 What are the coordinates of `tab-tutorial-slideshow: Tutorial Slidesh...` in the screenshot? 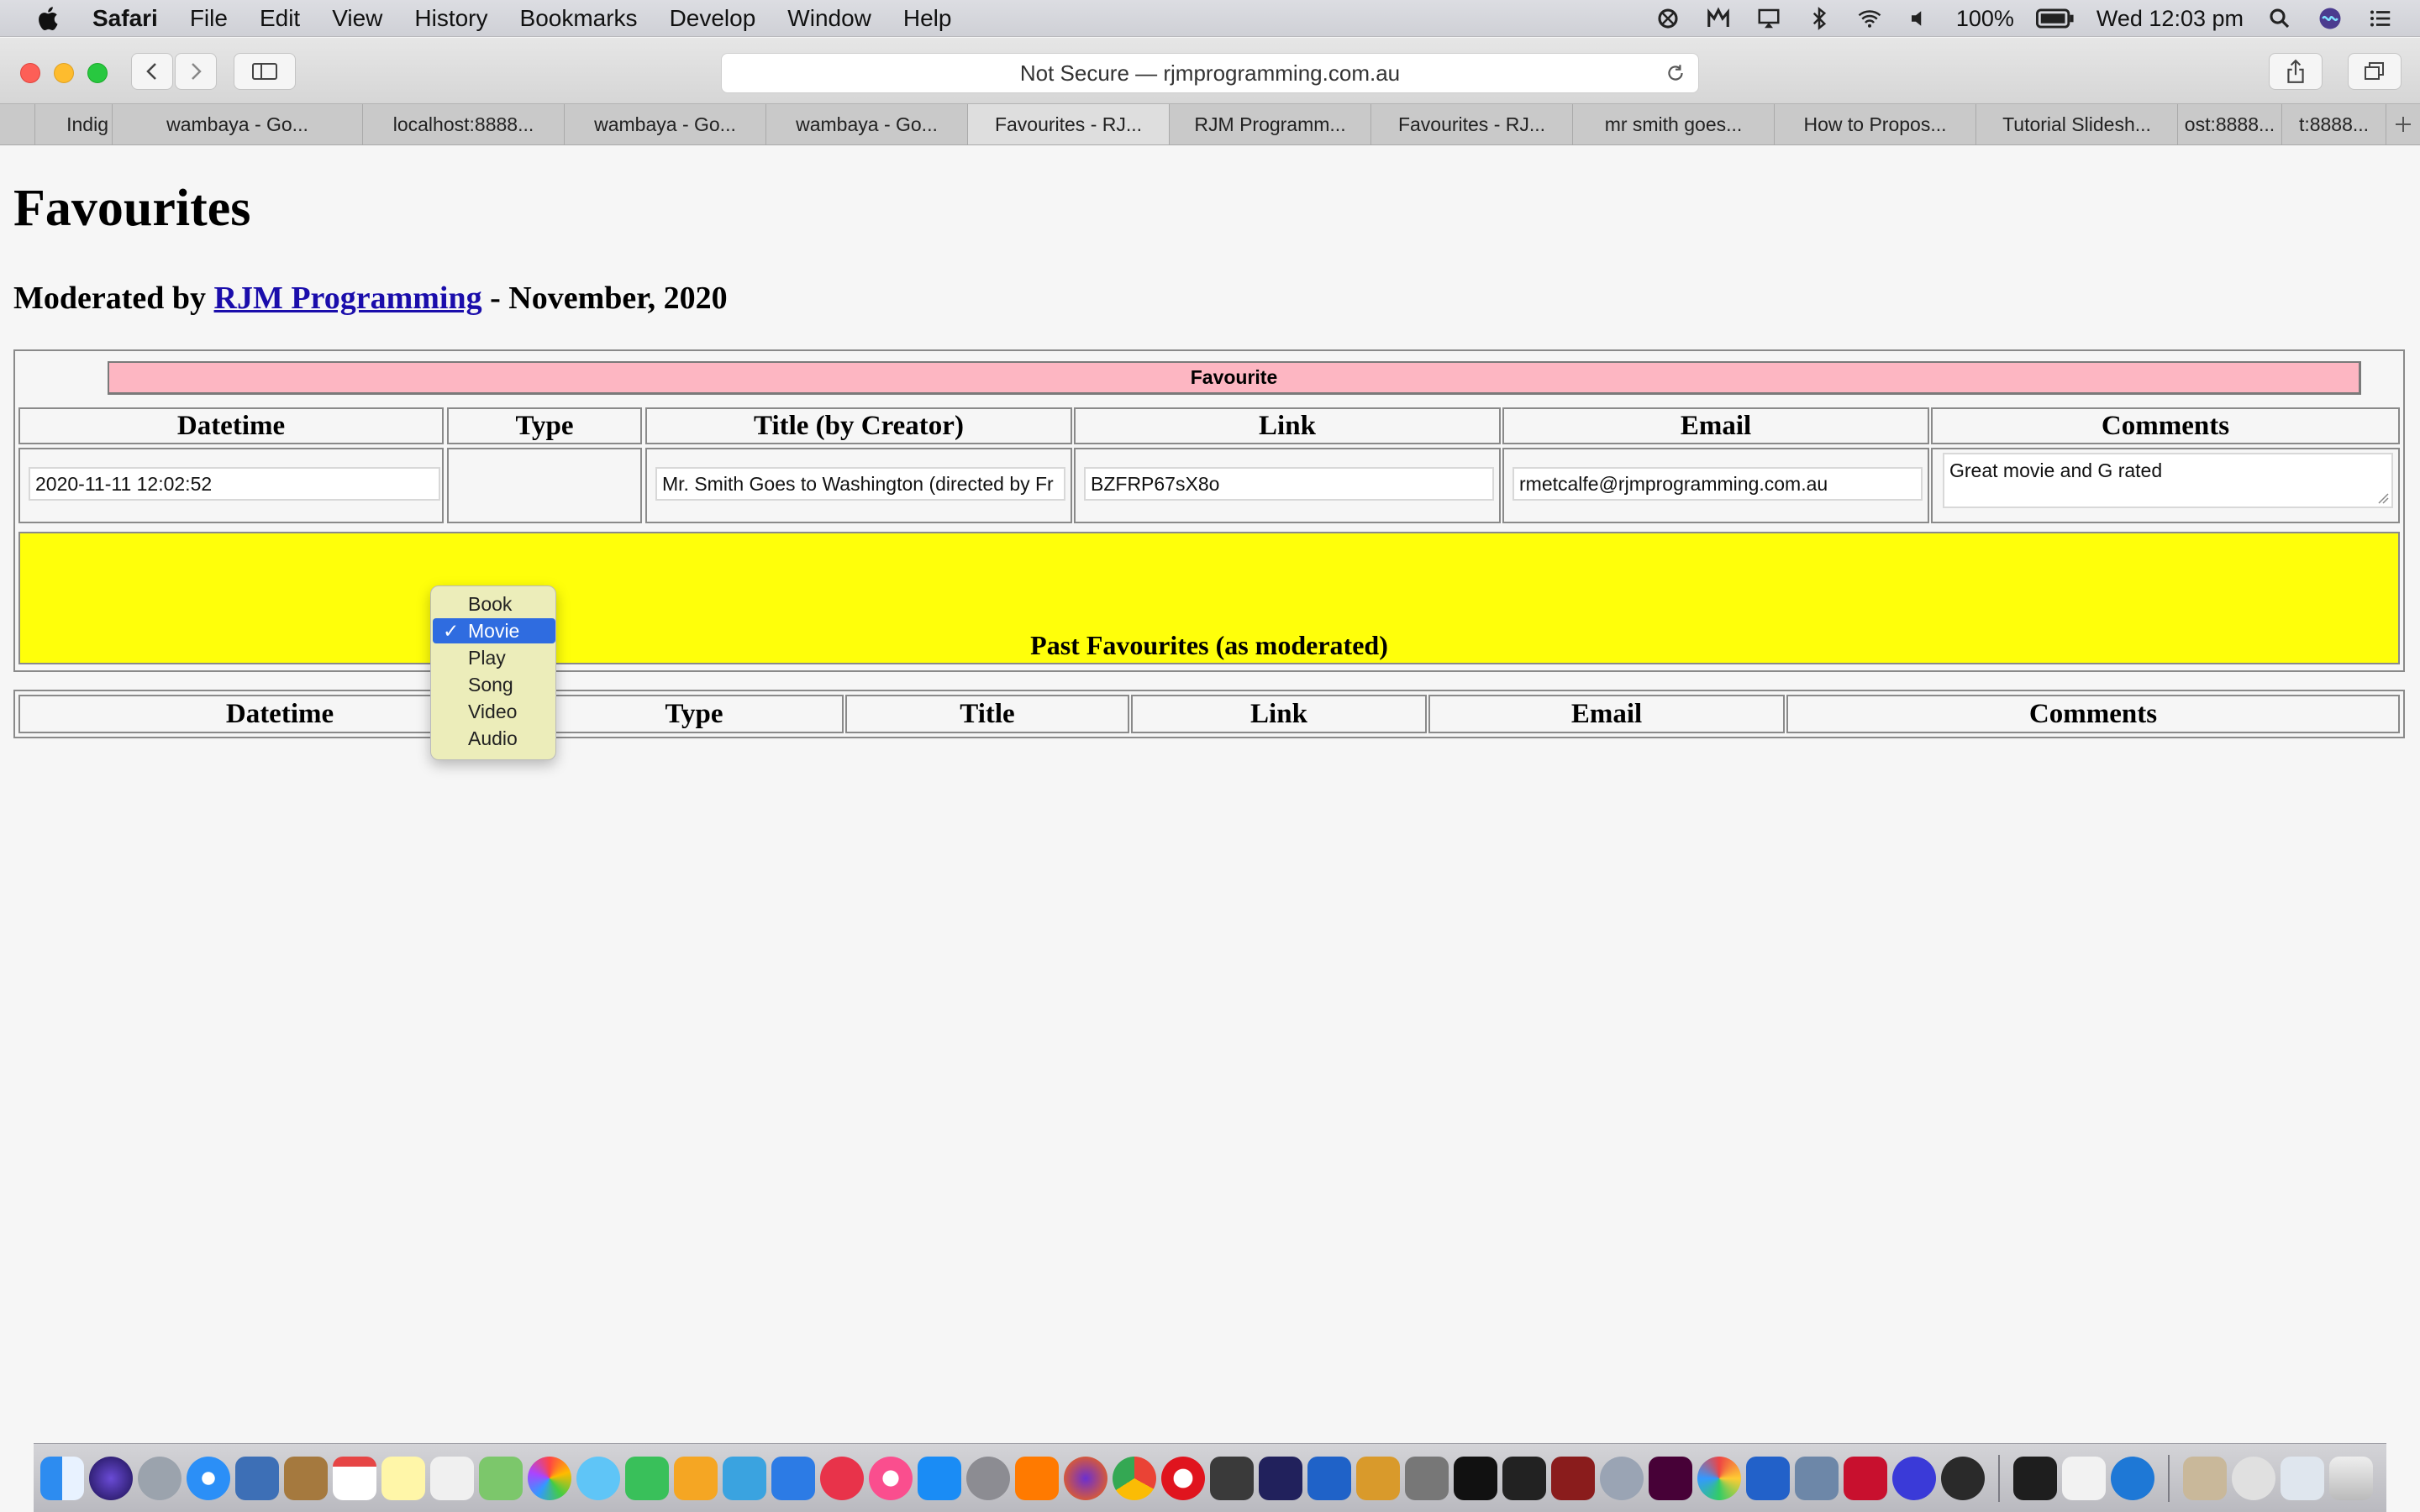 It's located at (2077, 124).